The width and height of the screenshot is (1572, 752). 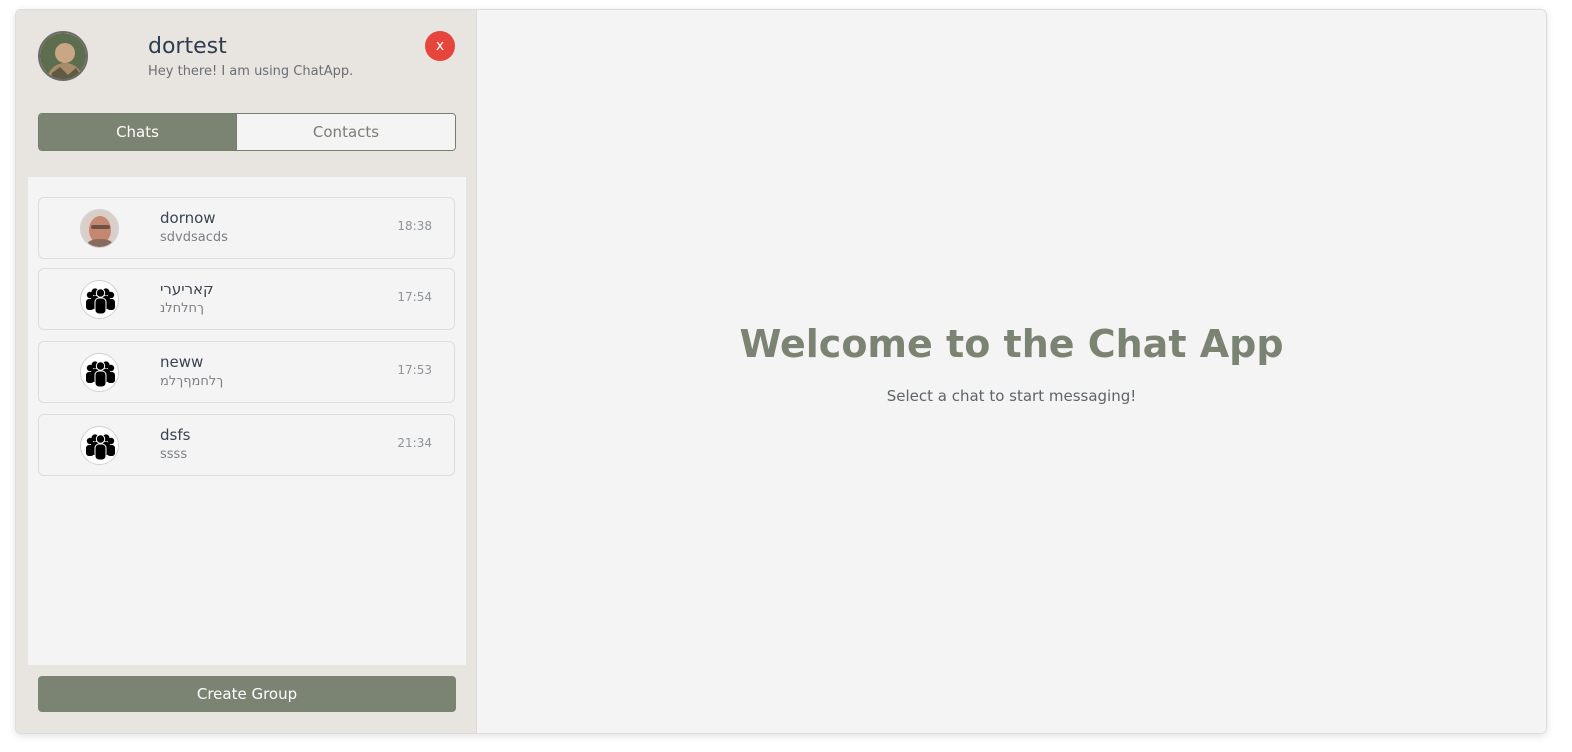 I want to click on chat-preview: ssss, so click(x=174, y=454).